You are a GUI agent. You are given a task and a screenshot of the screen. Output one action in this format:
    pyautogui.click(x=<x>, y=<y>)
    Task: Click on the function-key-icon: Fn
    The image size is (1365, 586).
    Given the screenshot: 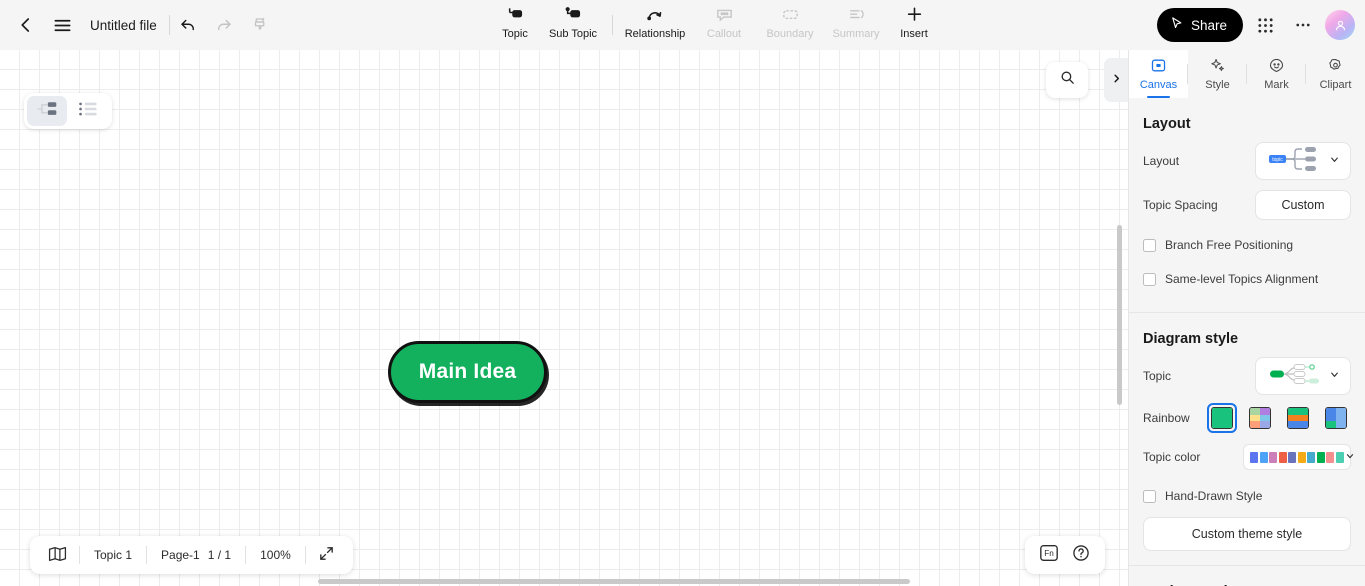 What is the action you would take?
    pyautogui.click(x=1049, y=555)
    